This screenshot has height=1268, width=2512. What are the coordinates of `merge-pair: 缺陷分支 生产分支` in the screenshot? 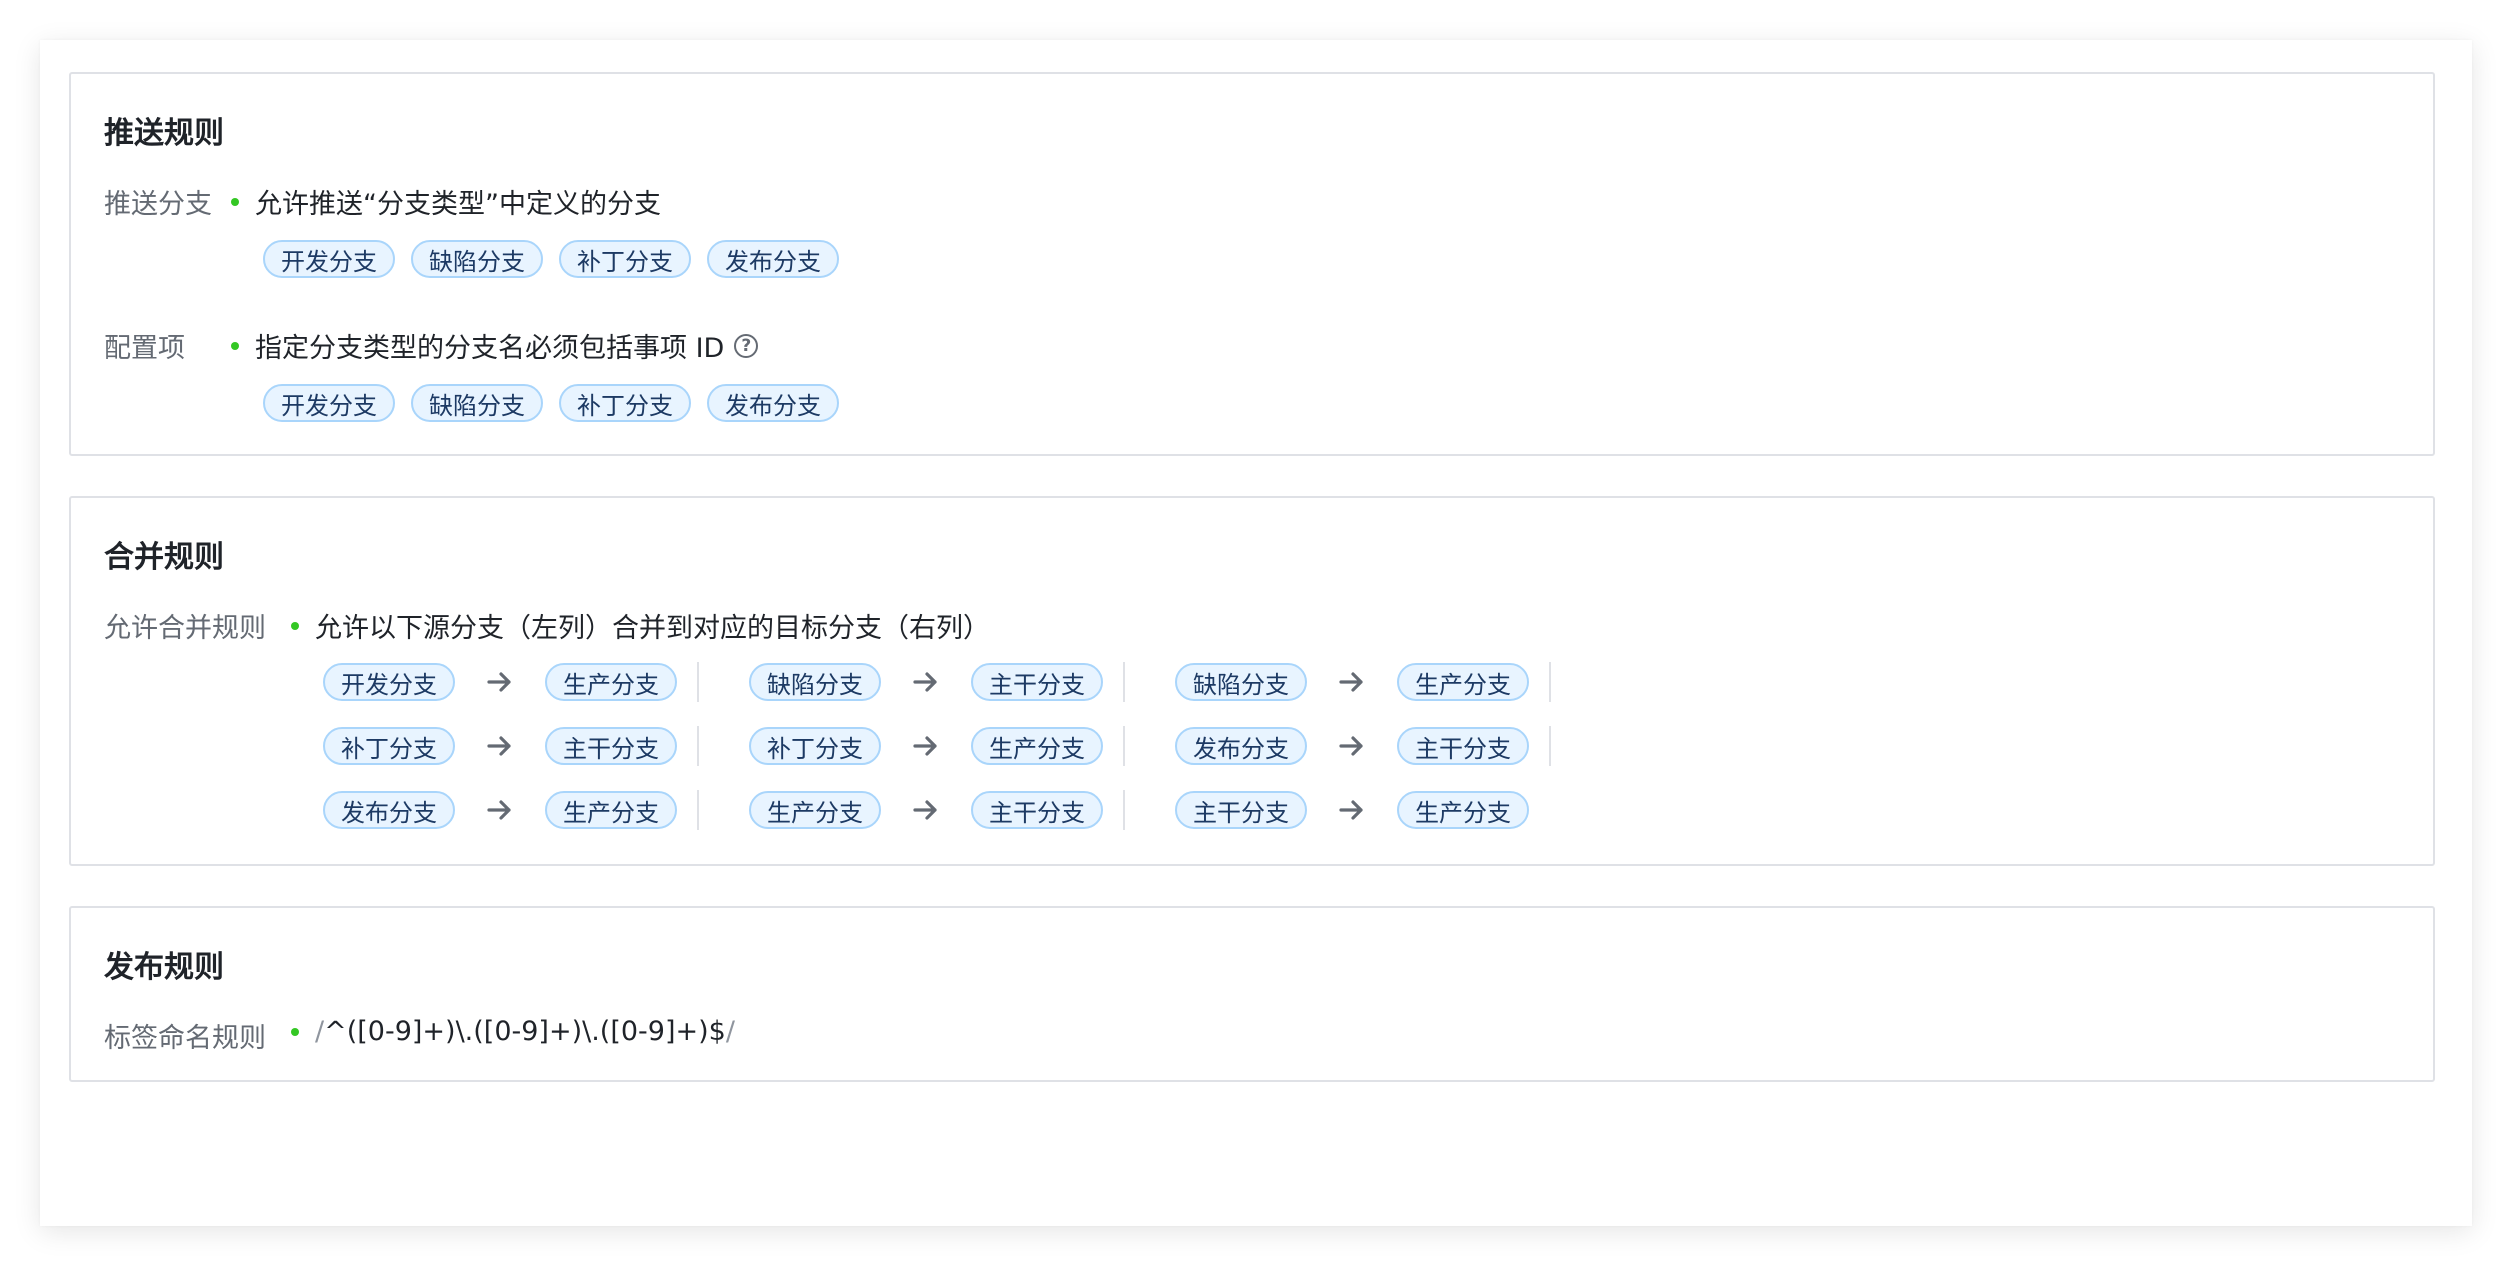 It's located at (1352, 682).